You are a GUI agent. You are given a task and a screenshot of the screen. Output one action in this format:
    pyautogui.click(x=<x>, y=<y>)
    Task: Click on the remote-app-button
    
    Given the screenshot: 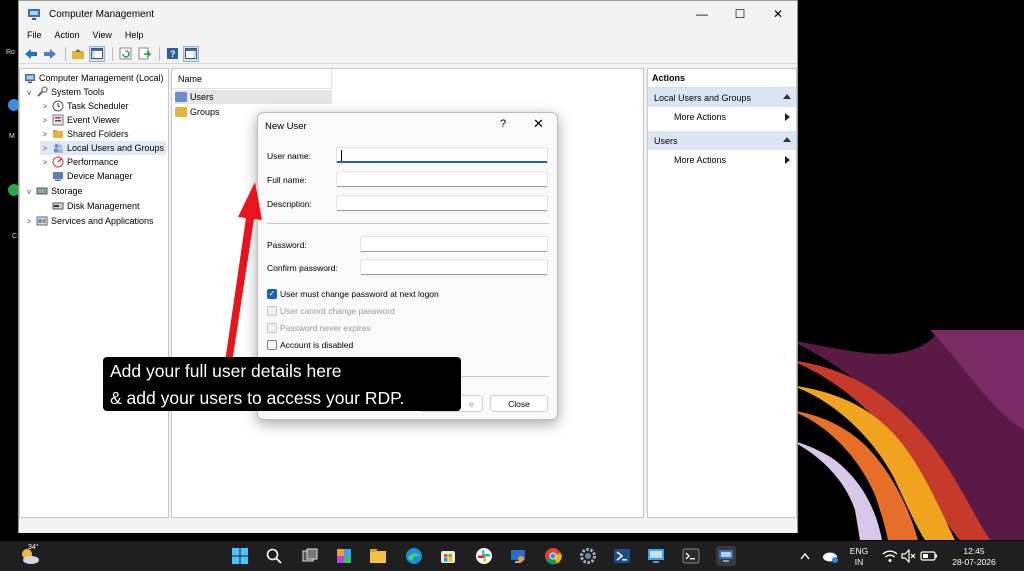 What is the action you would take?
    pyautogui.click(x=518, y=556)
    